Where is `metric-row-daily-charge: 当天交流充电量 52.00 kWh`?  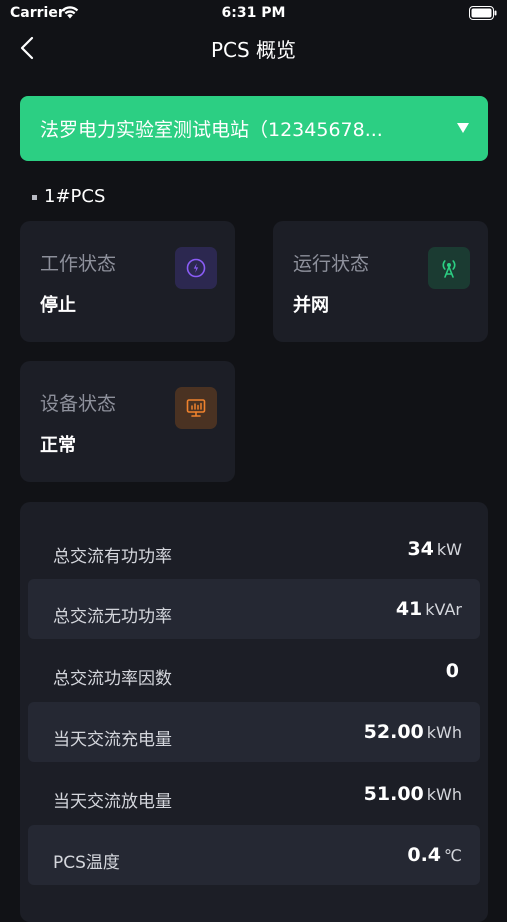 metric-row-daily-charge: 当天交流充电量 52.00 kWh is located at coordinates (254, 732).